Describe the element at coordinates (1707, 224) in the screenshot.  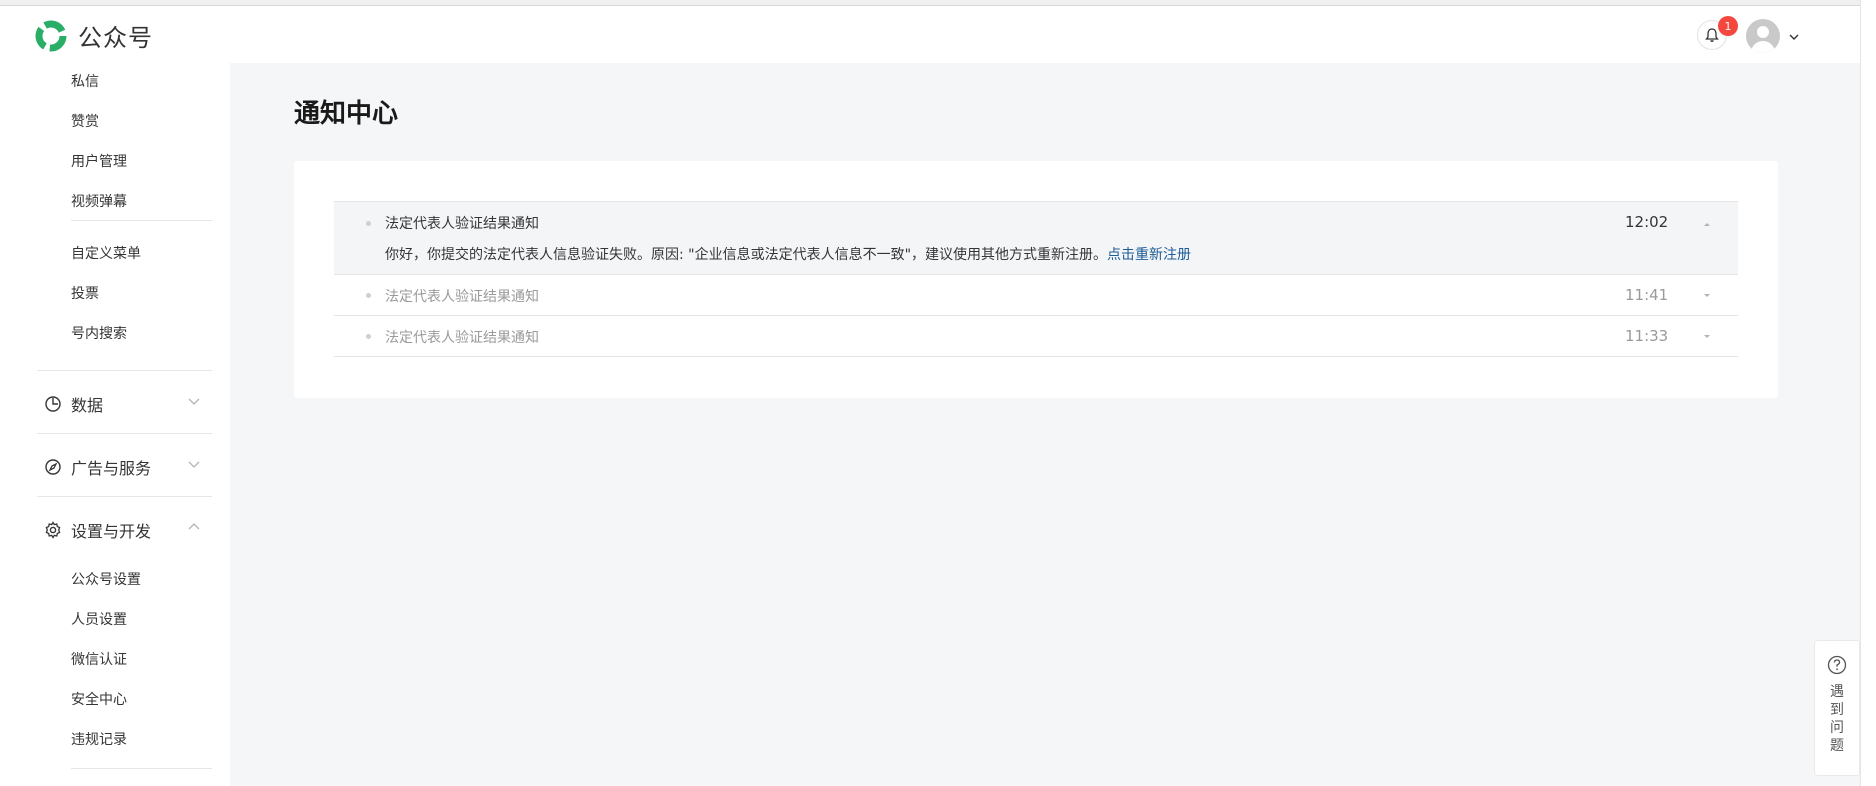
I see `caret-up-icon` at that location.